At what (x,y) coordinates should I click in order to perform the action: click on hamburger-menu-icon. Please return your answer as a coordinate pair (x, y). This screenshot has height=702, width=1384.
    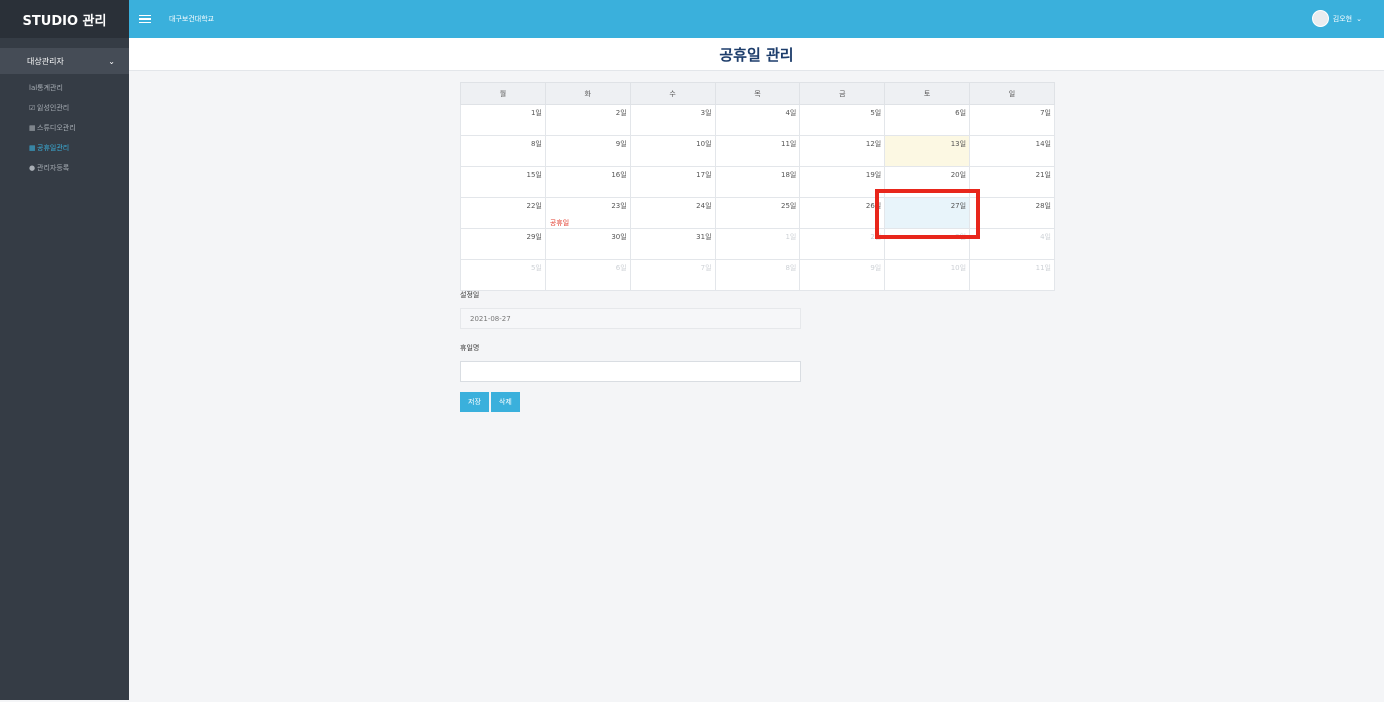
    Looking at the image, I should click on (145, 19).